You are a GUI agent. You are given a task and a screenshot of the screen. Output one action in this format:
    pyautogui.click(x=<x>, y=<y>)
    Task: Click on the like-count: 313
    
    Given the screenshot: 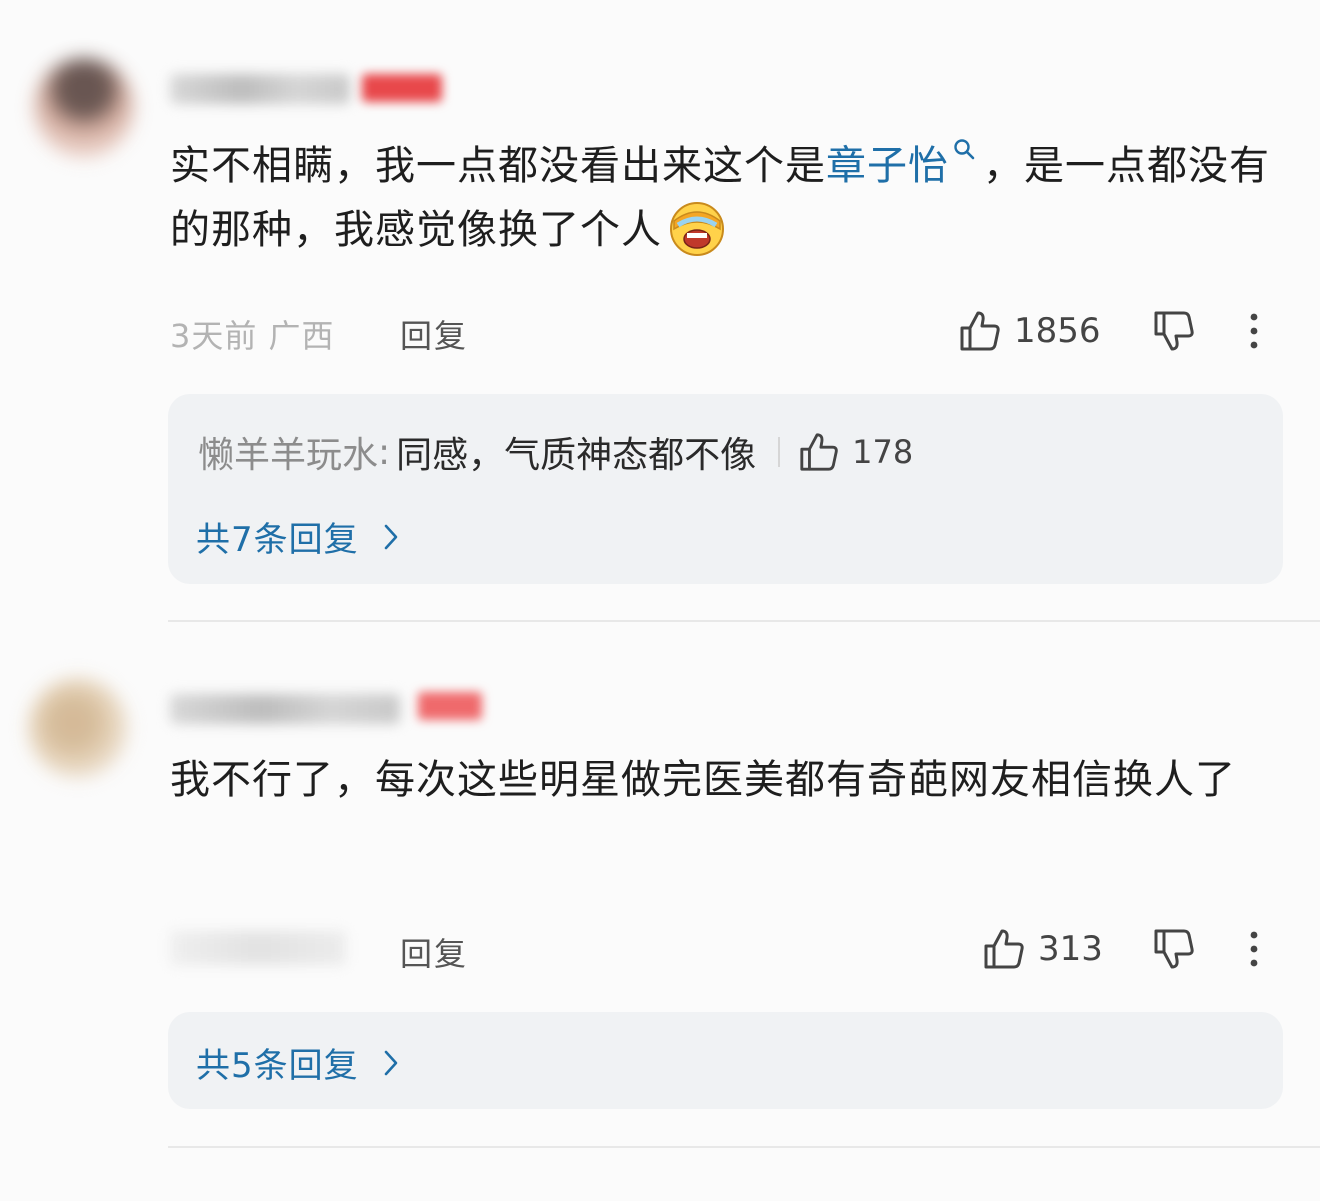 What is the action you would take?
    pyautogui.click(x=1070, y=949)
    